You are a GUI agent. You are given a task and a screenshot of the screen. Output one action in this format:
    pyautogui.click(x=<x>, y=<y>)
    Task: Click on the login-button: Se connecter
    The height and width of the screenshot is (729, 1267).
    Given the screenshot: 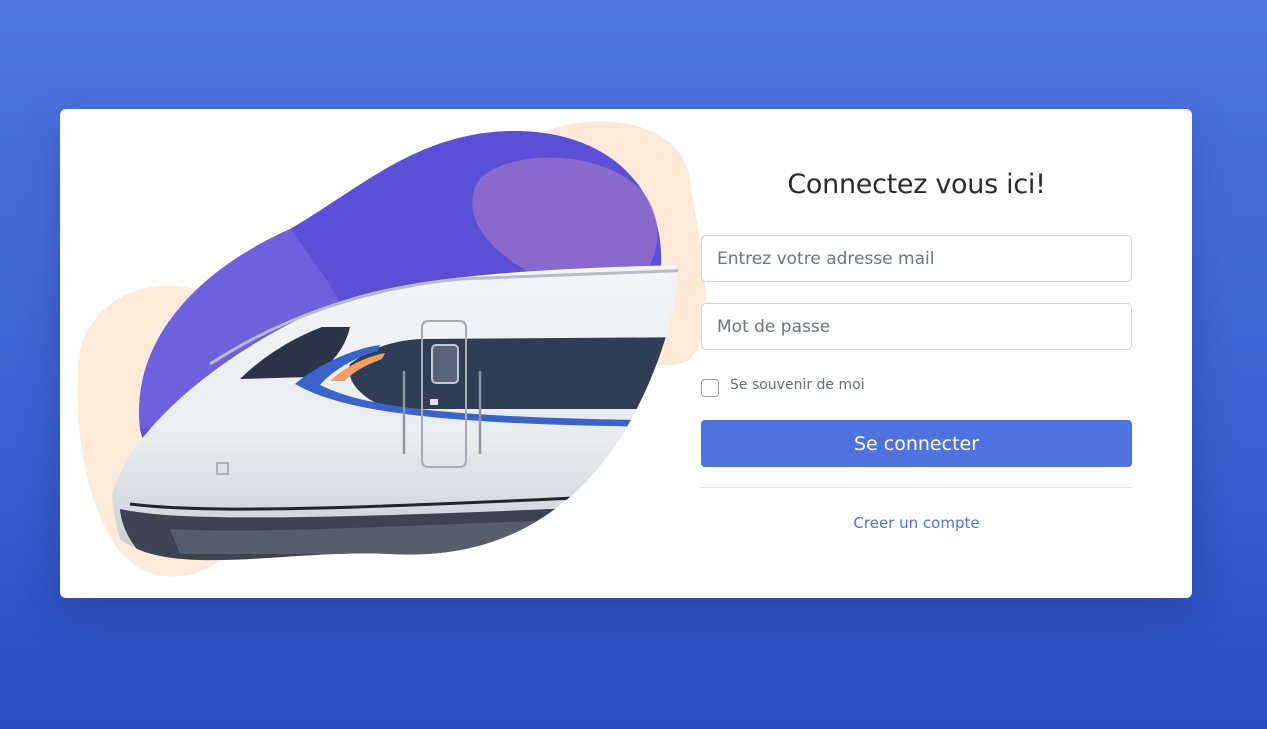 What is the action you would take?
    pyautogui.click(x=916, y=443)
    